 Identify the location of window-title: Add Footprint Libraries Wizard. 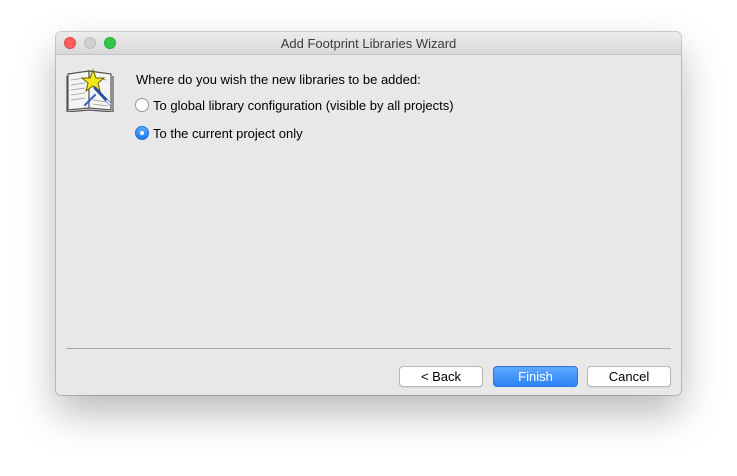
(368, 43).